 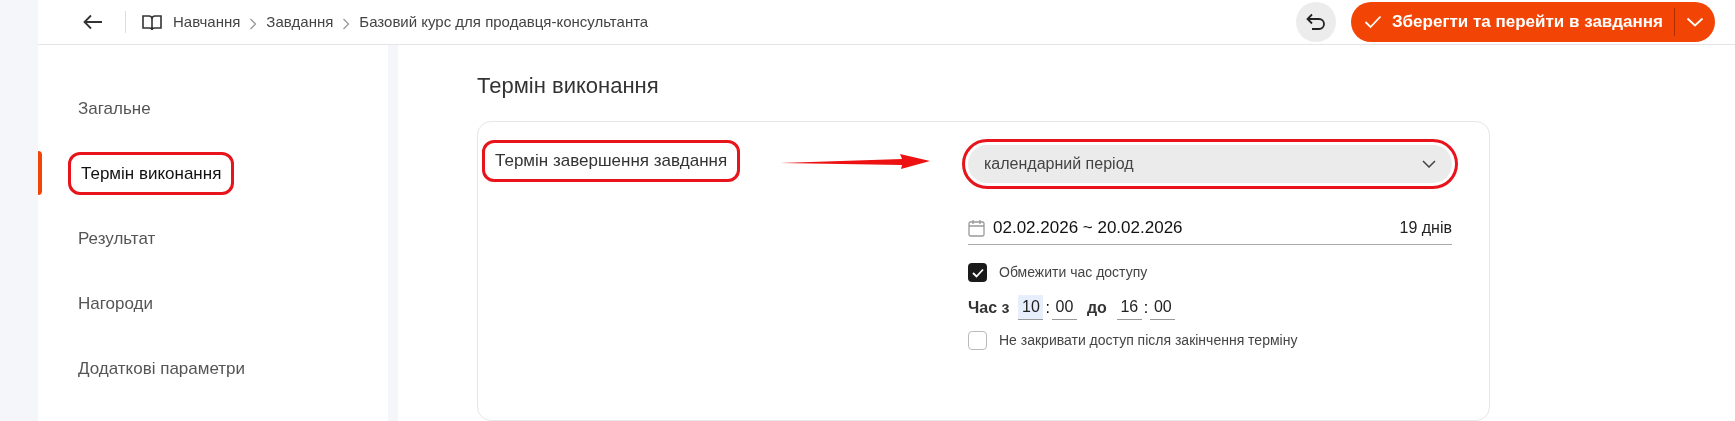 I want to click on back-arrow-icon, so click(x=93, y=22).